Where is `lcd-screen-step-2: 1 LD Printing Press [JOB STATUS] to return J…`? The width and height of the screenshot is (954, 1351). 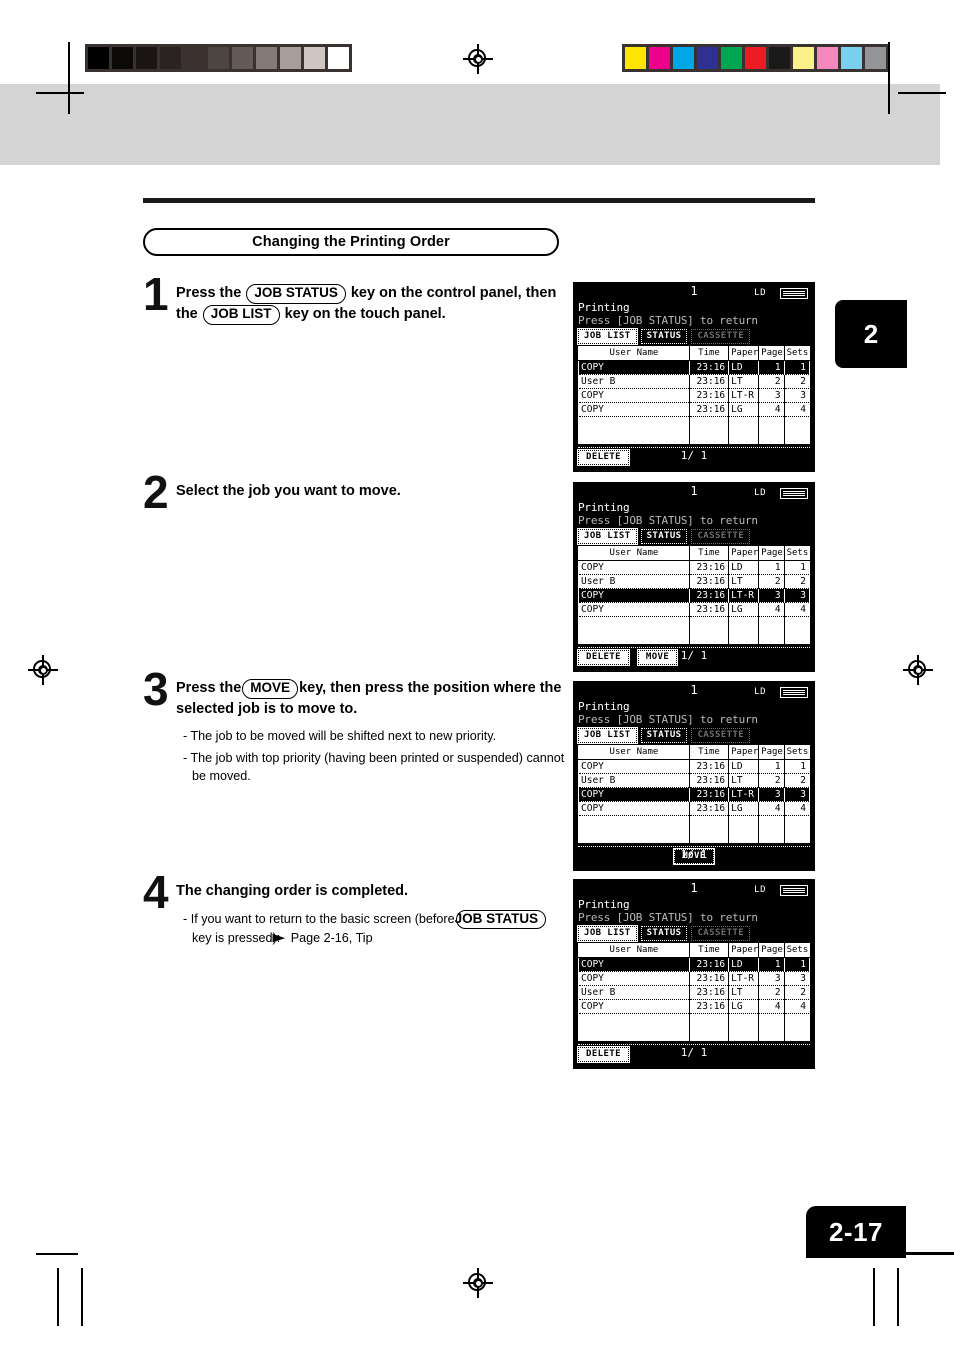 lcd-screen-step-2: 1 LD Printing Press [JOB STATUS] to return J… is located at coordinates (694, 577).